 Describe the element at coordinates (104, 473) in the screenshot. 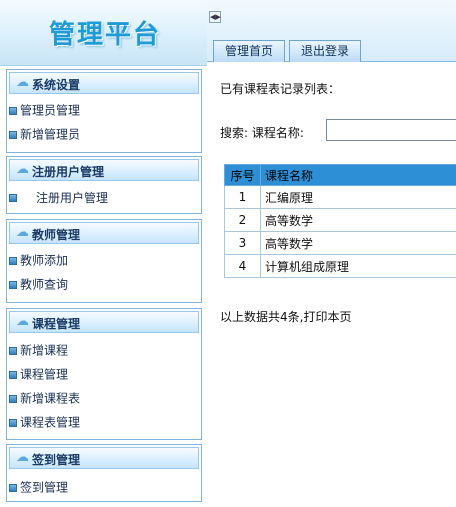

I see `sidebar-section-checkin: ☁ 签到管理 签到管理` at that location.